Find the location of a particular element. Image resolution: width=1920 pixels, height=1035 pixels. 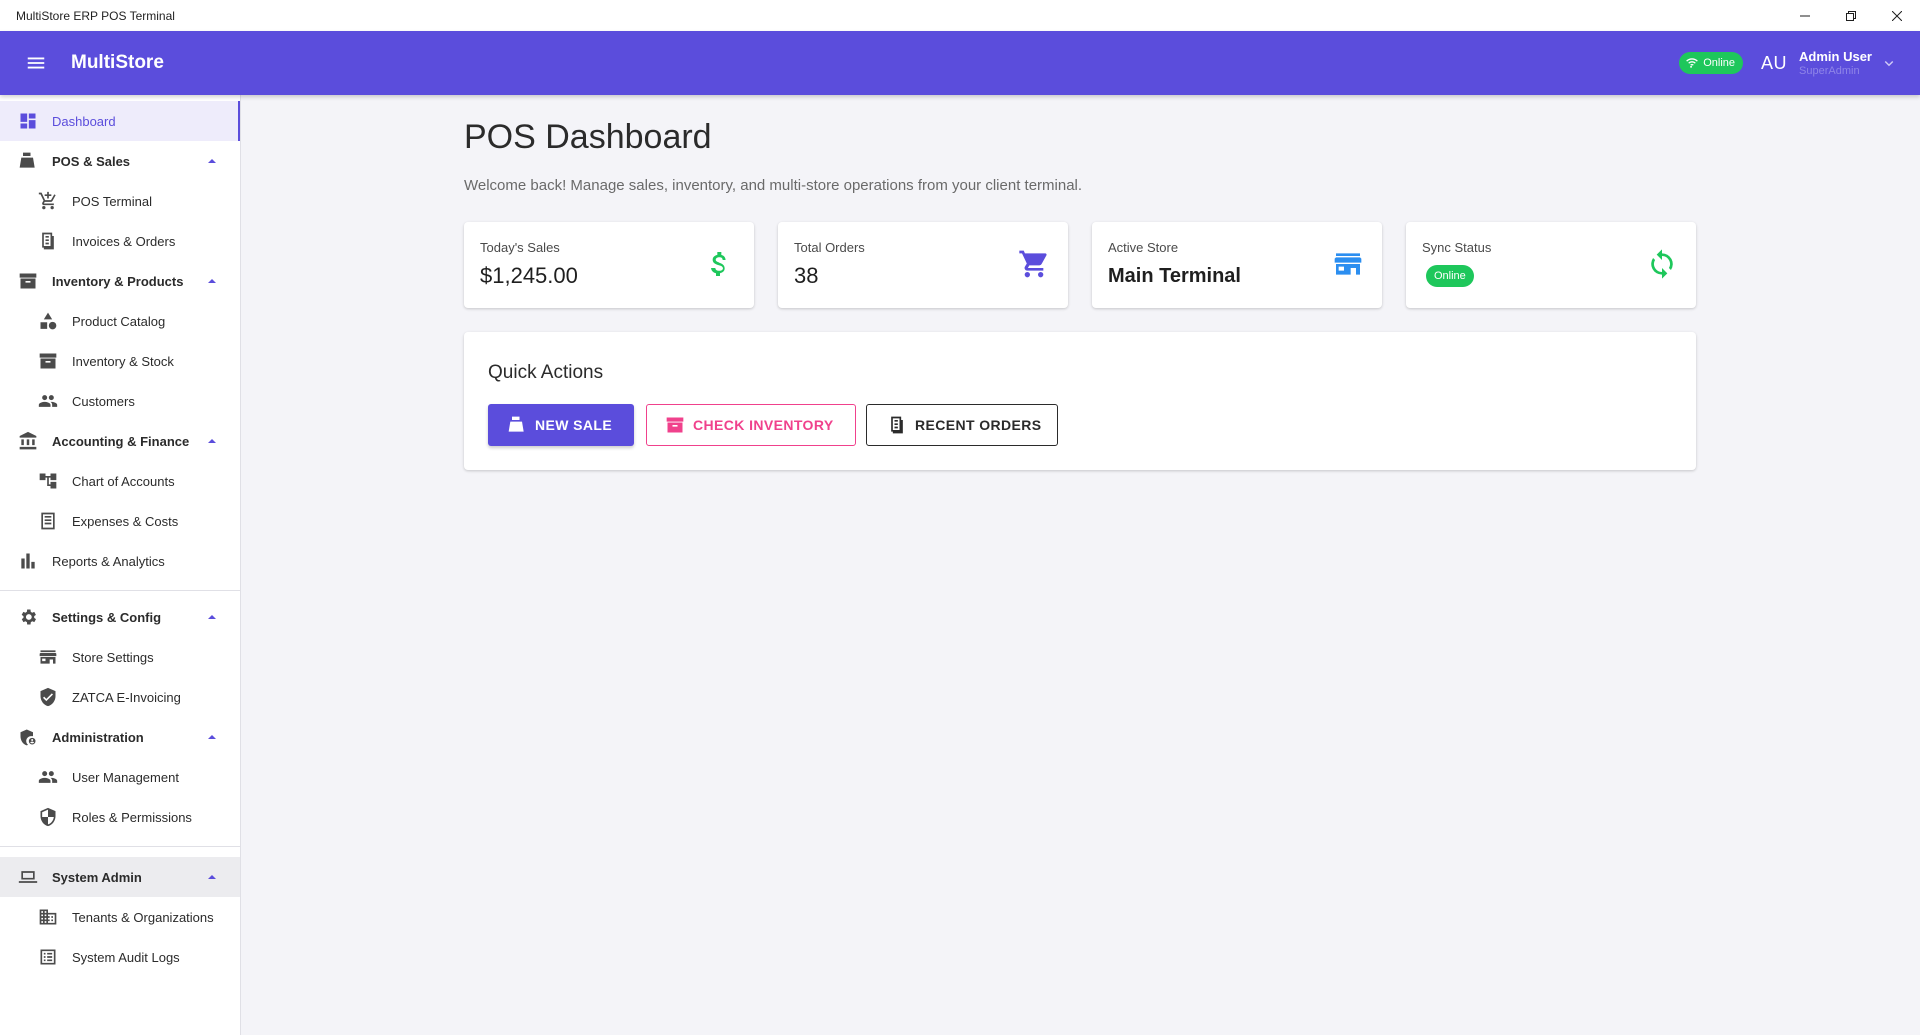

sidebar-item-roles-permissions: Roles & Permissions is located at coordinates (120, 817).